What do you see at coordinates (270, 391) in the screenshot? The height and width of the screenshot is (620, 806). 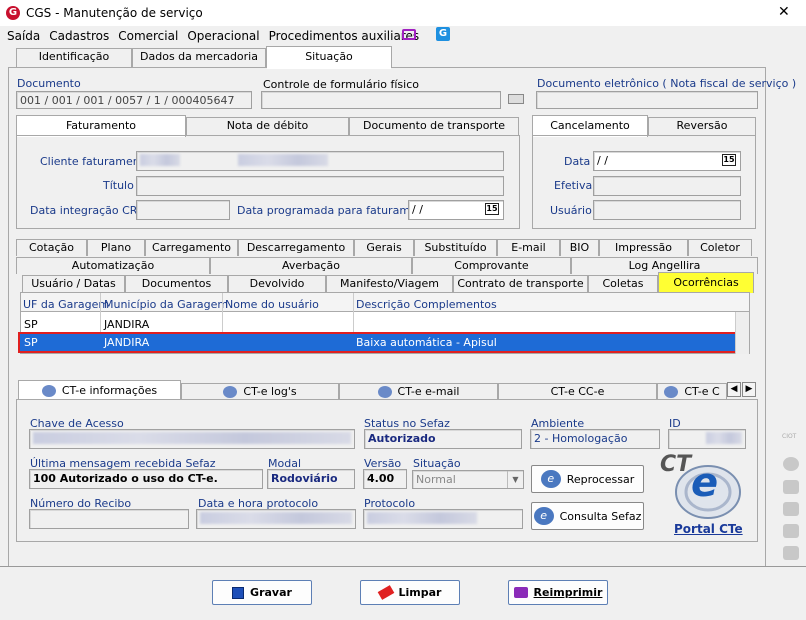 I see `tab-cte-label: CT-e log's` at bounding box center [270, 391].